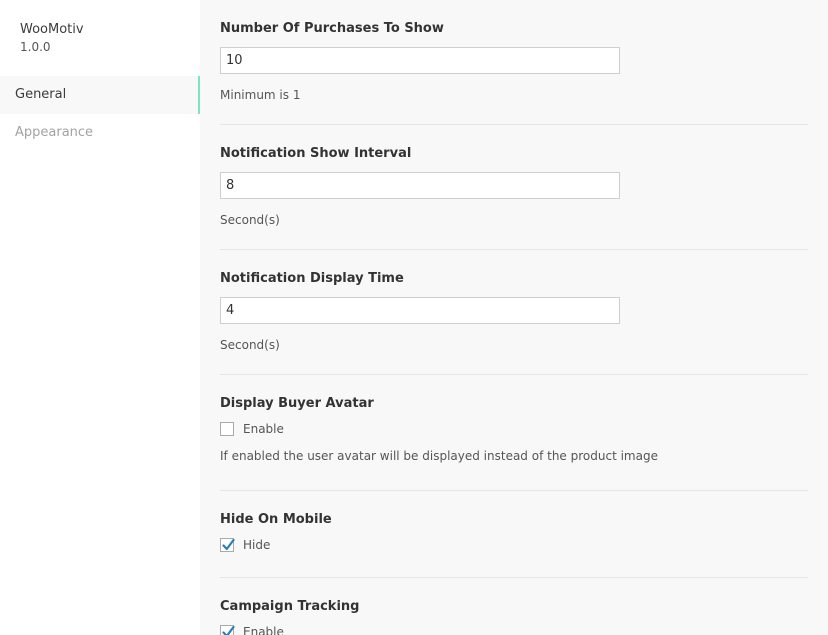  I want to click on hide-mobile-label: Hide On Mobile, so click(276, 519).